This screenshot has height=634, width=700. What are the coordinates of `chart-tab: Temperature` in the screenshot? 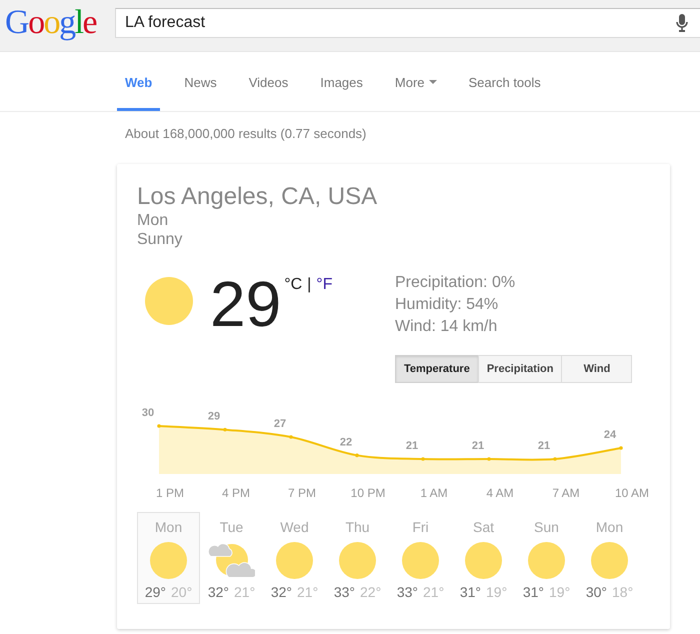 It's located at (437, 369).